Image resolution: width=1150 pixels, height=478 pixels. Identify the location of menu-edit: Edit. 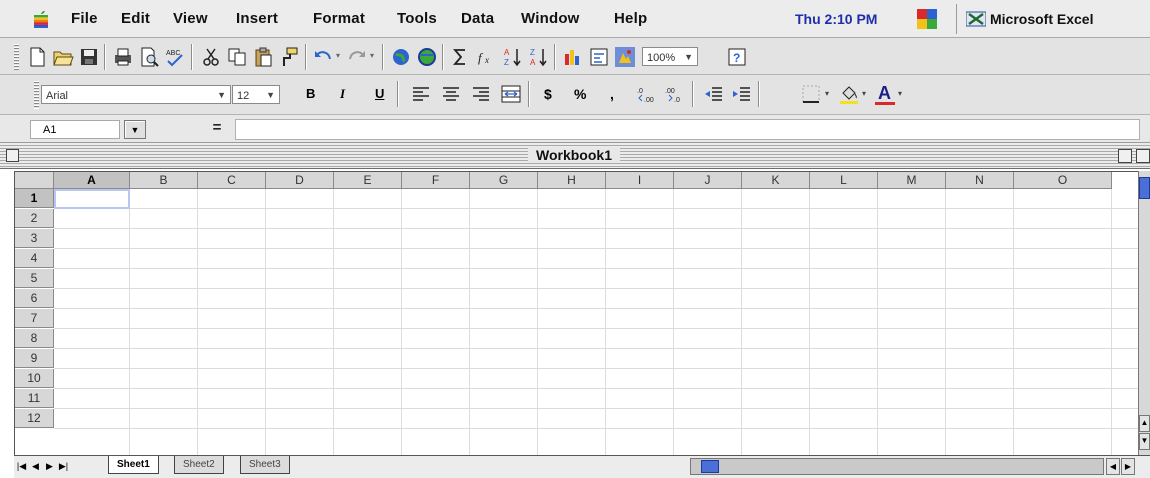
(135, 18).